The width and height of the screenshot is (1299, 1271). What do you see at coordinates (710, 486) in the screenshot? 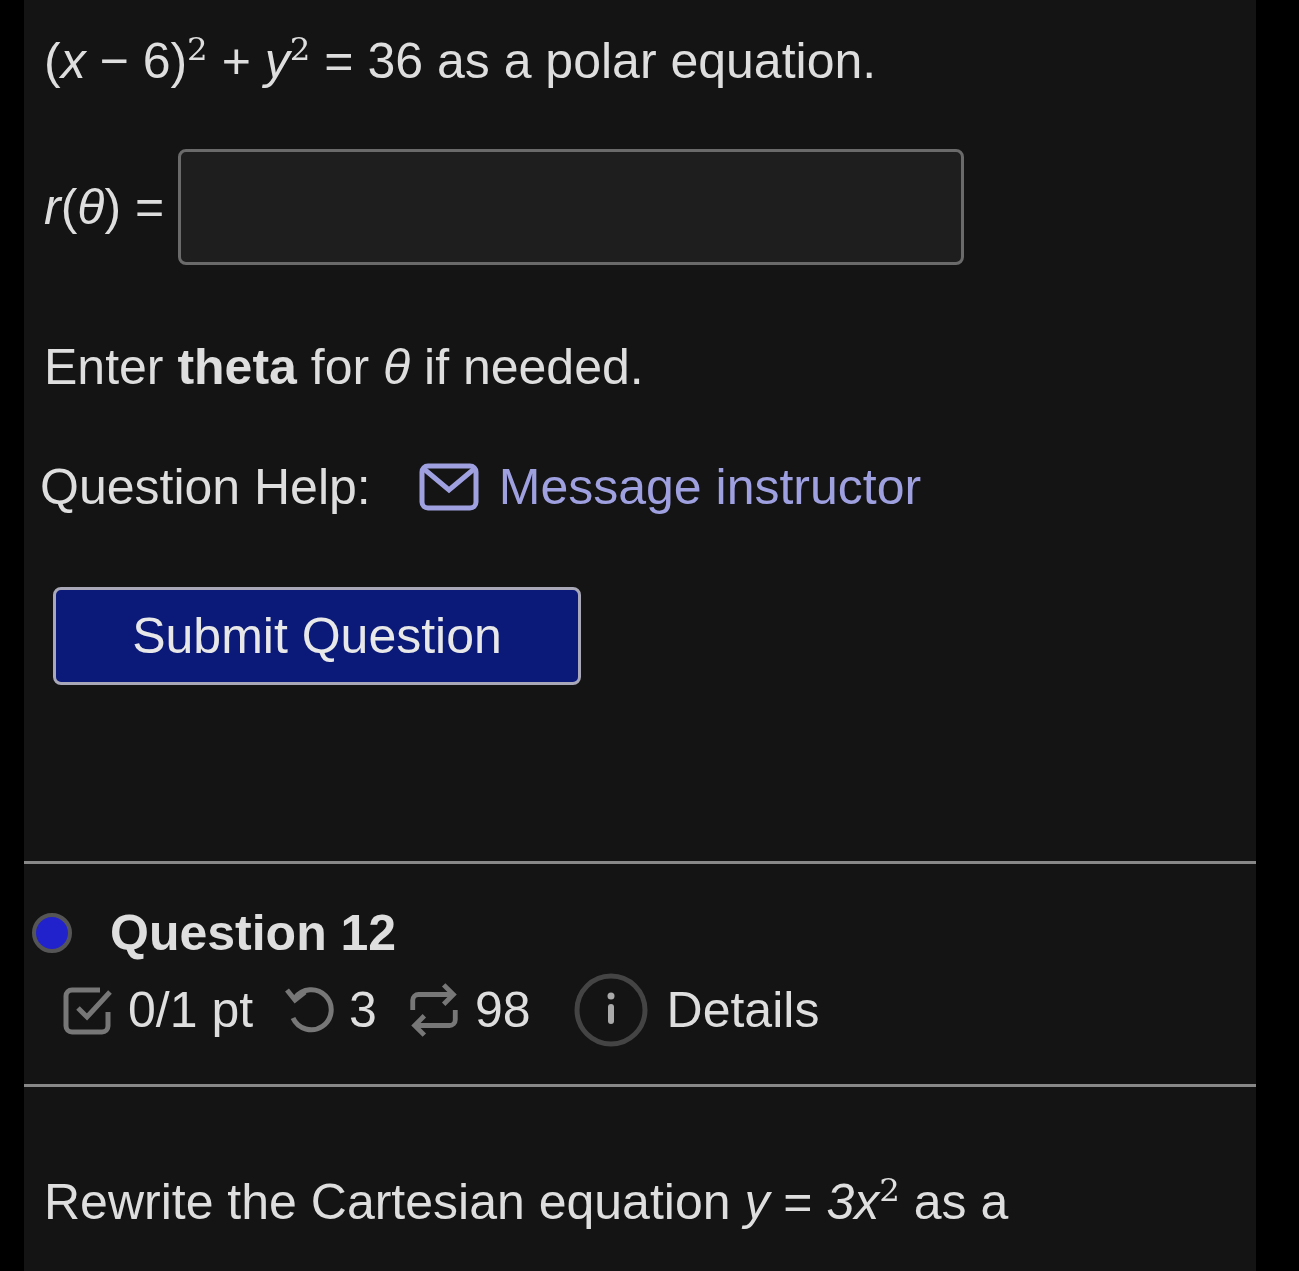
I see `message-instructor-link: Message instructor` at bounding box center [710, 486].